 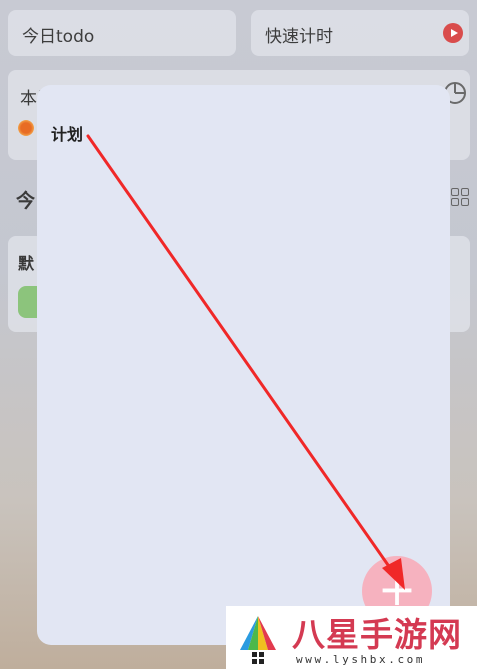 I want to click on watermark-banner: 八星手游网 www.lyshbx.com, so click(x=351, y=637).